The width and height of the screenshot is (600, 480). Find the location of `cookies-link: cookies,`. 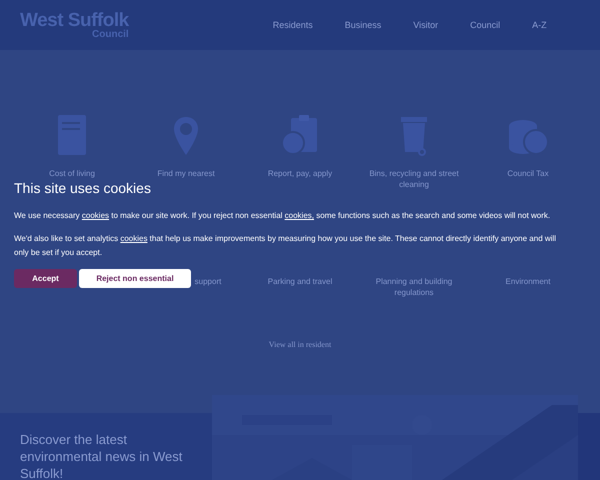

cookies-link: cookies, is located at coordinates (299, 215).